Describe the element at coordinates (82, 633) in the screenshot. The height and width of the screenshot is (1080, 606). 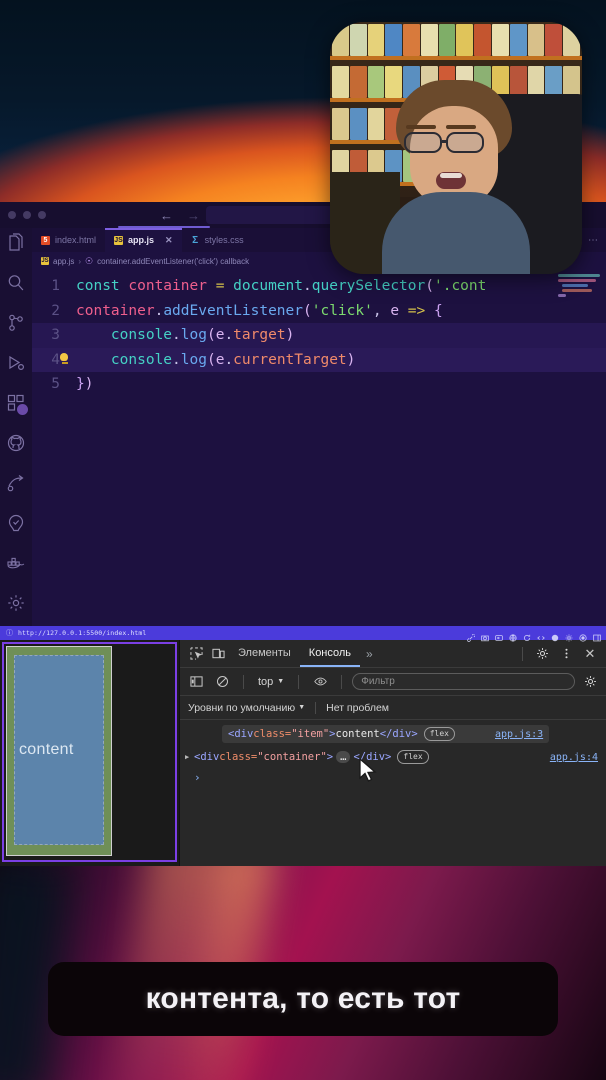
I see `address-bar-url: http://127.0.0.1:5500/index.html` at that location.